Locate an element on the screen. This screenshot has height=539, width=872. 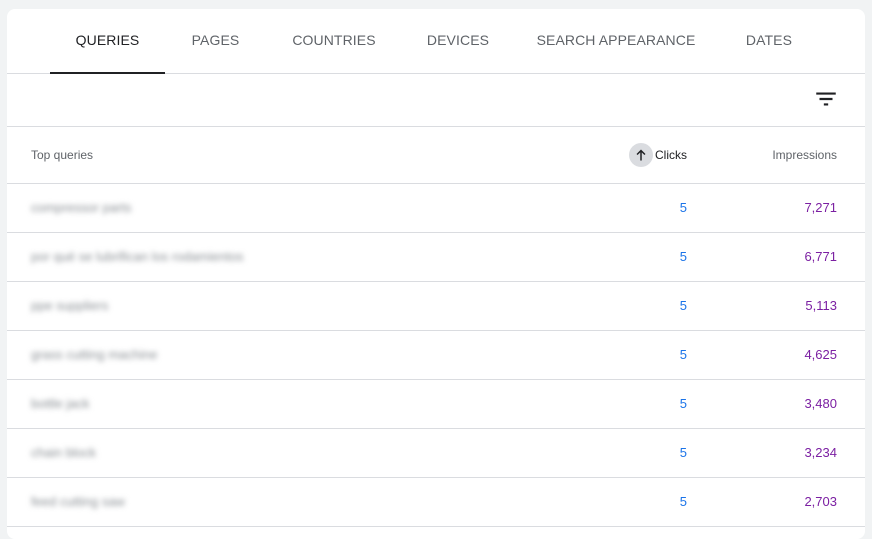
tab-dates: DATES is located at coordinates (769, 41).